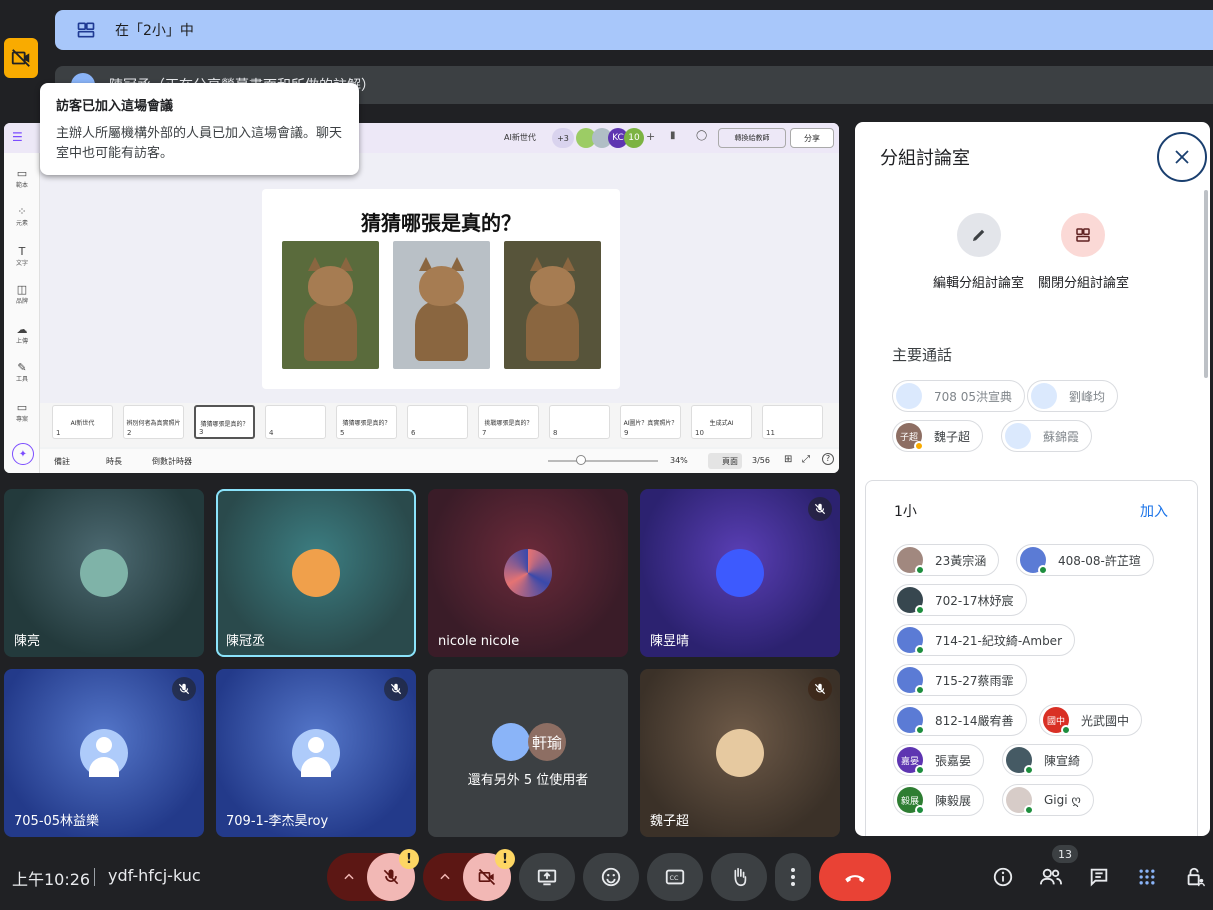 The height and width of the screenshot is (910, 1213). Describe the element at coordinates (939, 800) in the screenshot. I see `member-chip: 毅展 陳毅展` at that location.